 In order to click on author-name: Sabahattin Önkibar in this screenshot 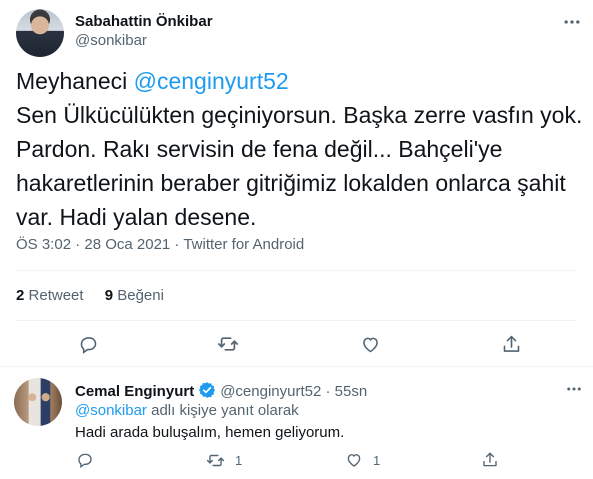, I will do `click(144, 21)`.